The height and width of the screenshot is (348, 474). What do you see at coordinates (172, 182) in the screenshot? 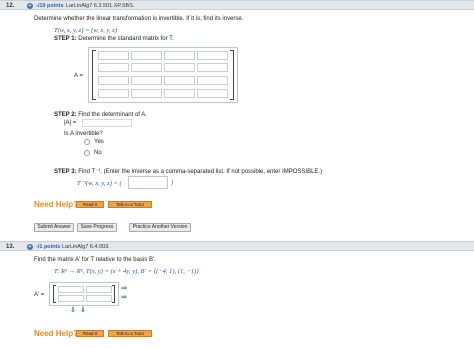
I see `inverse-close-paren: )` at bounding box center [172, 182].